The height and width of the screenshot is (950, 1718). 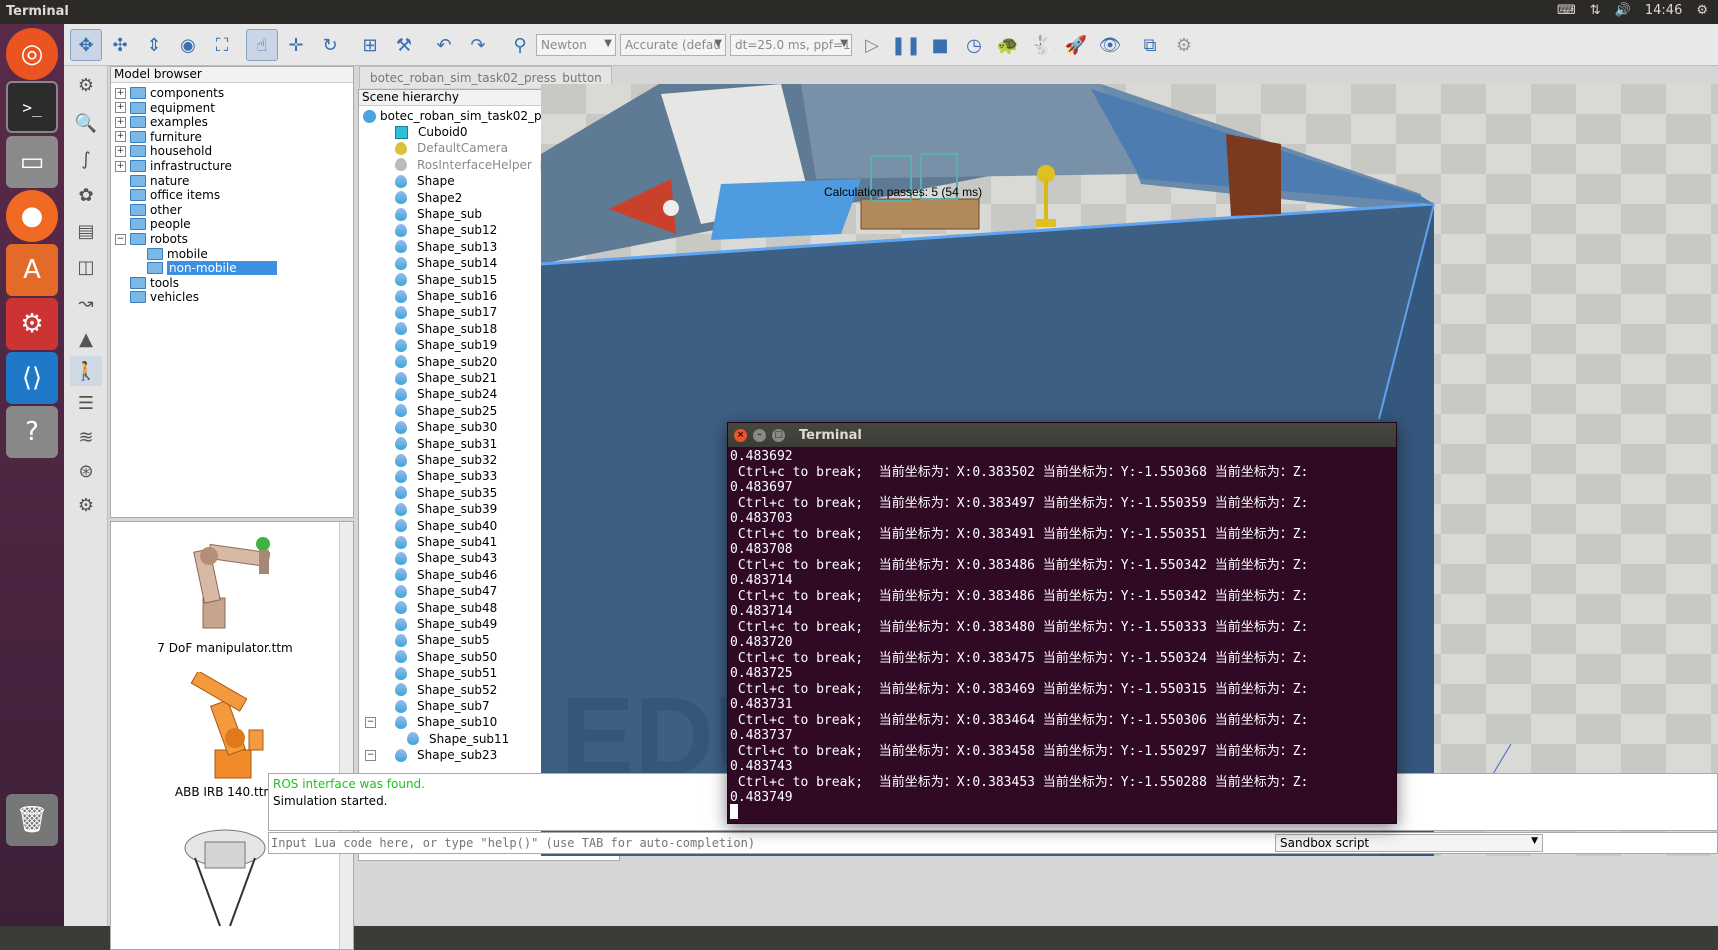 I want to click on timestep-select: dt=25.0 ms, ppf=1 ▼, so click(x=791, y=45).